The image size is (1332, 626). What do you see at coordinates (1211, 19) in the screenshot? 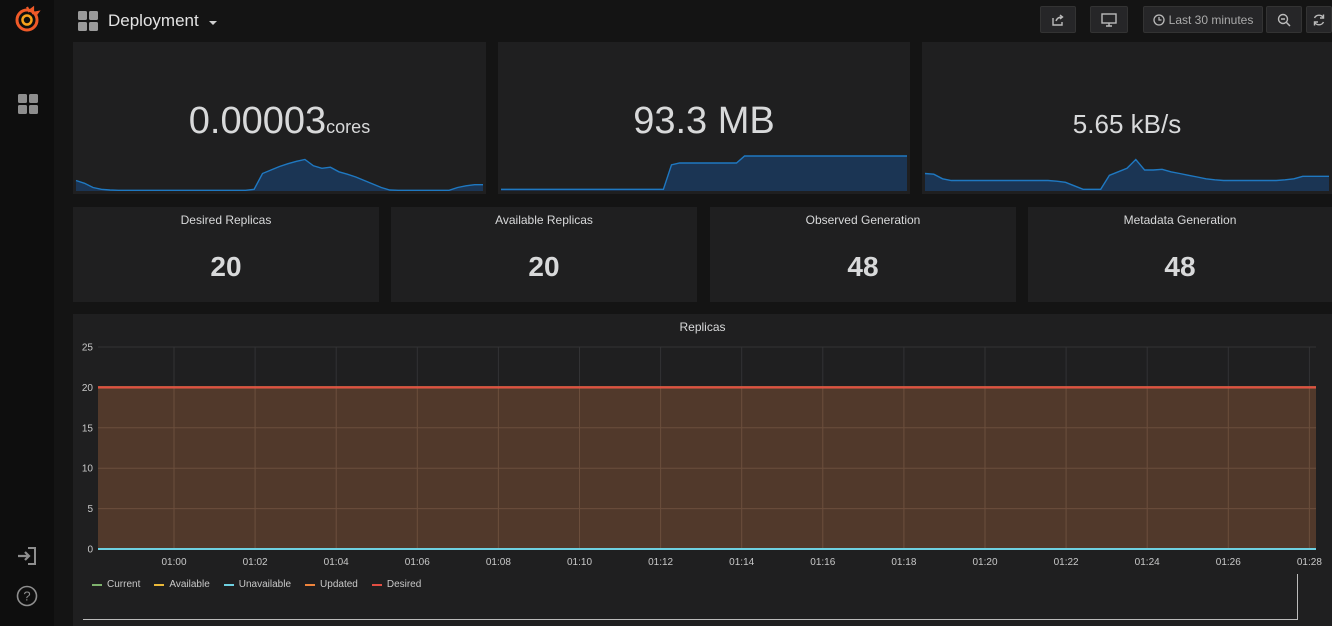
I see `time-range-label: Last 30 minutes` at bounding box center [1211, 19].